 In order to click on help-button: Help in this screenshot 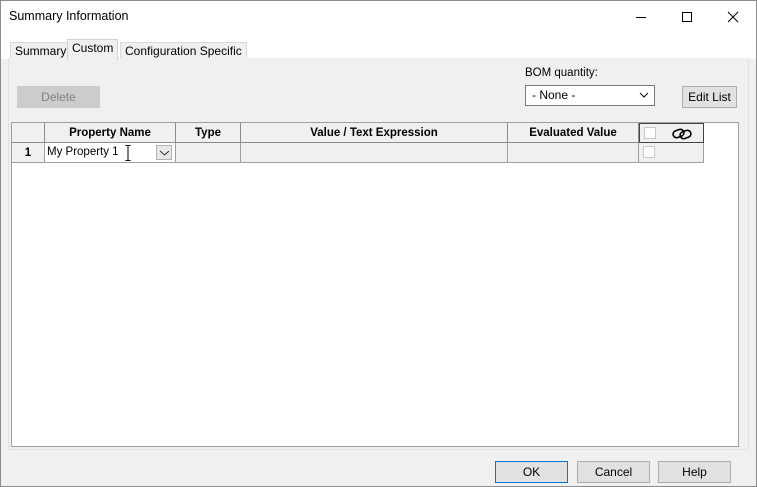, I will do `click(694, 472)`.